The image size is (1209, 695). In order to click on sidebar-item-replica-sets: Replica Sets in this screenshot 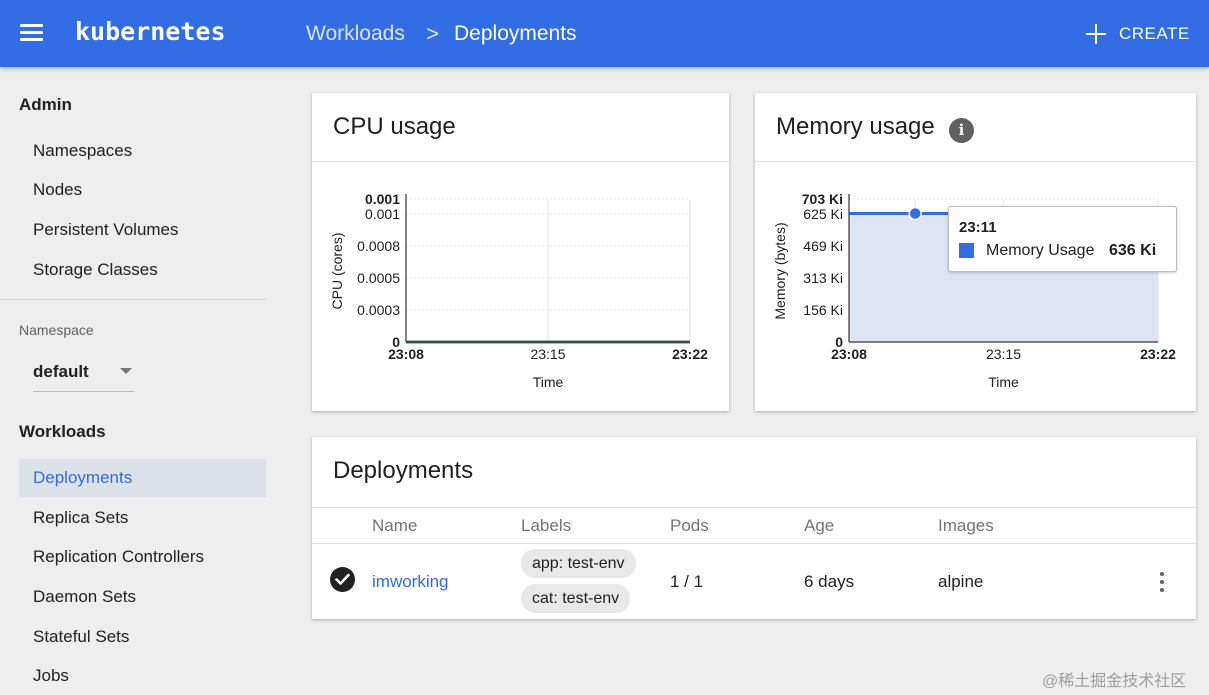, I will do `click(142, 518)`.